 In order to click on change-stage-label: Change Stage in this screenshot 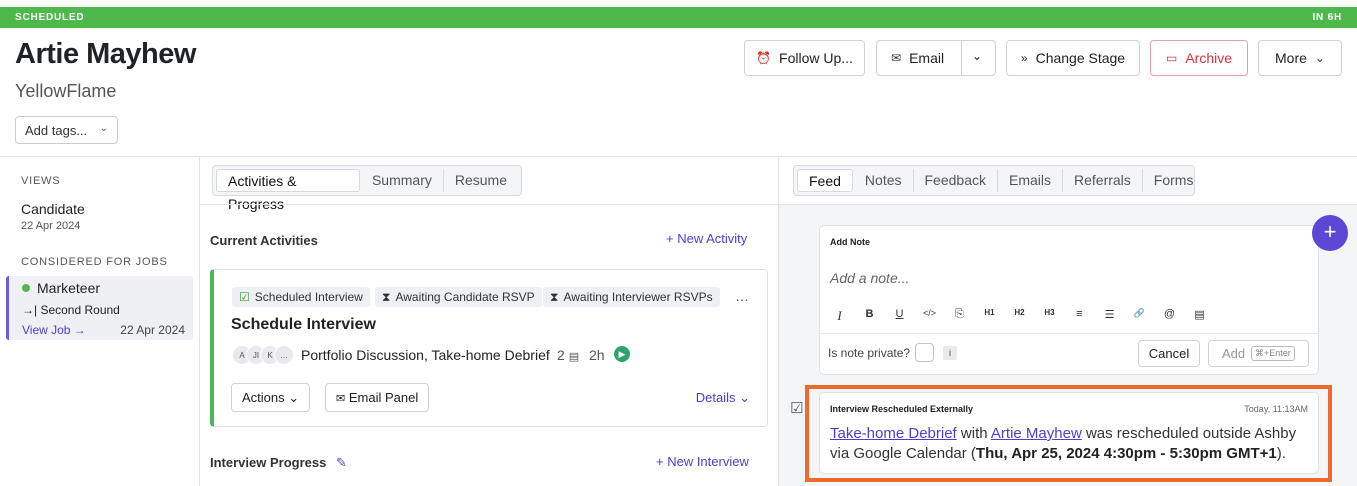, I will do `click(1080, 58)`.